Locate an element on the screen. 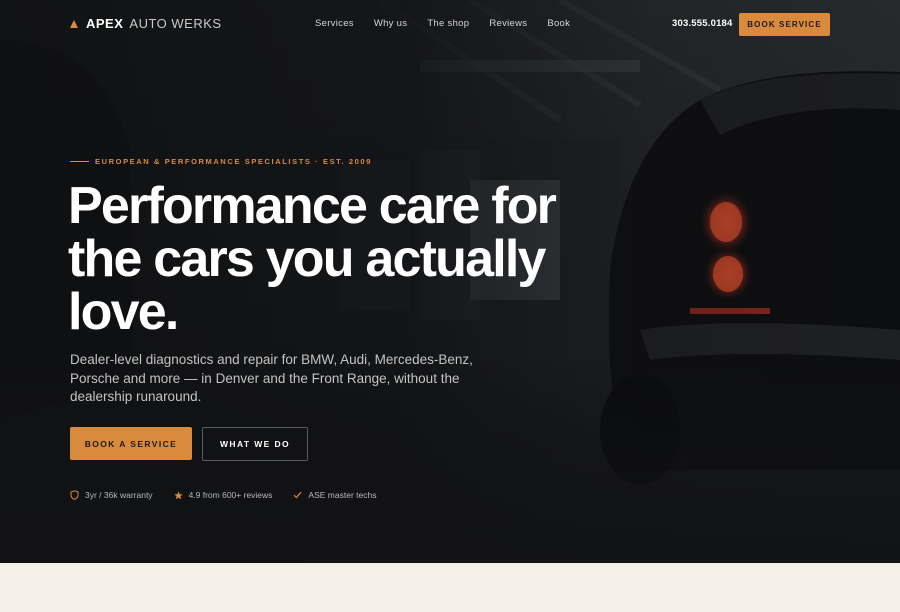  check-icon is located at coordinates (298, 495).